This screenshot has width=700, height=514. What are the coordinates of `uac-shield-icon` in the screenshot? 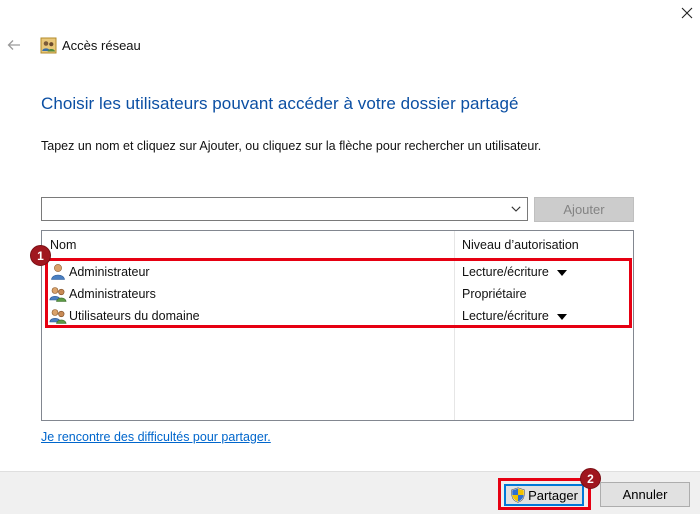 It's located at (518, 495).